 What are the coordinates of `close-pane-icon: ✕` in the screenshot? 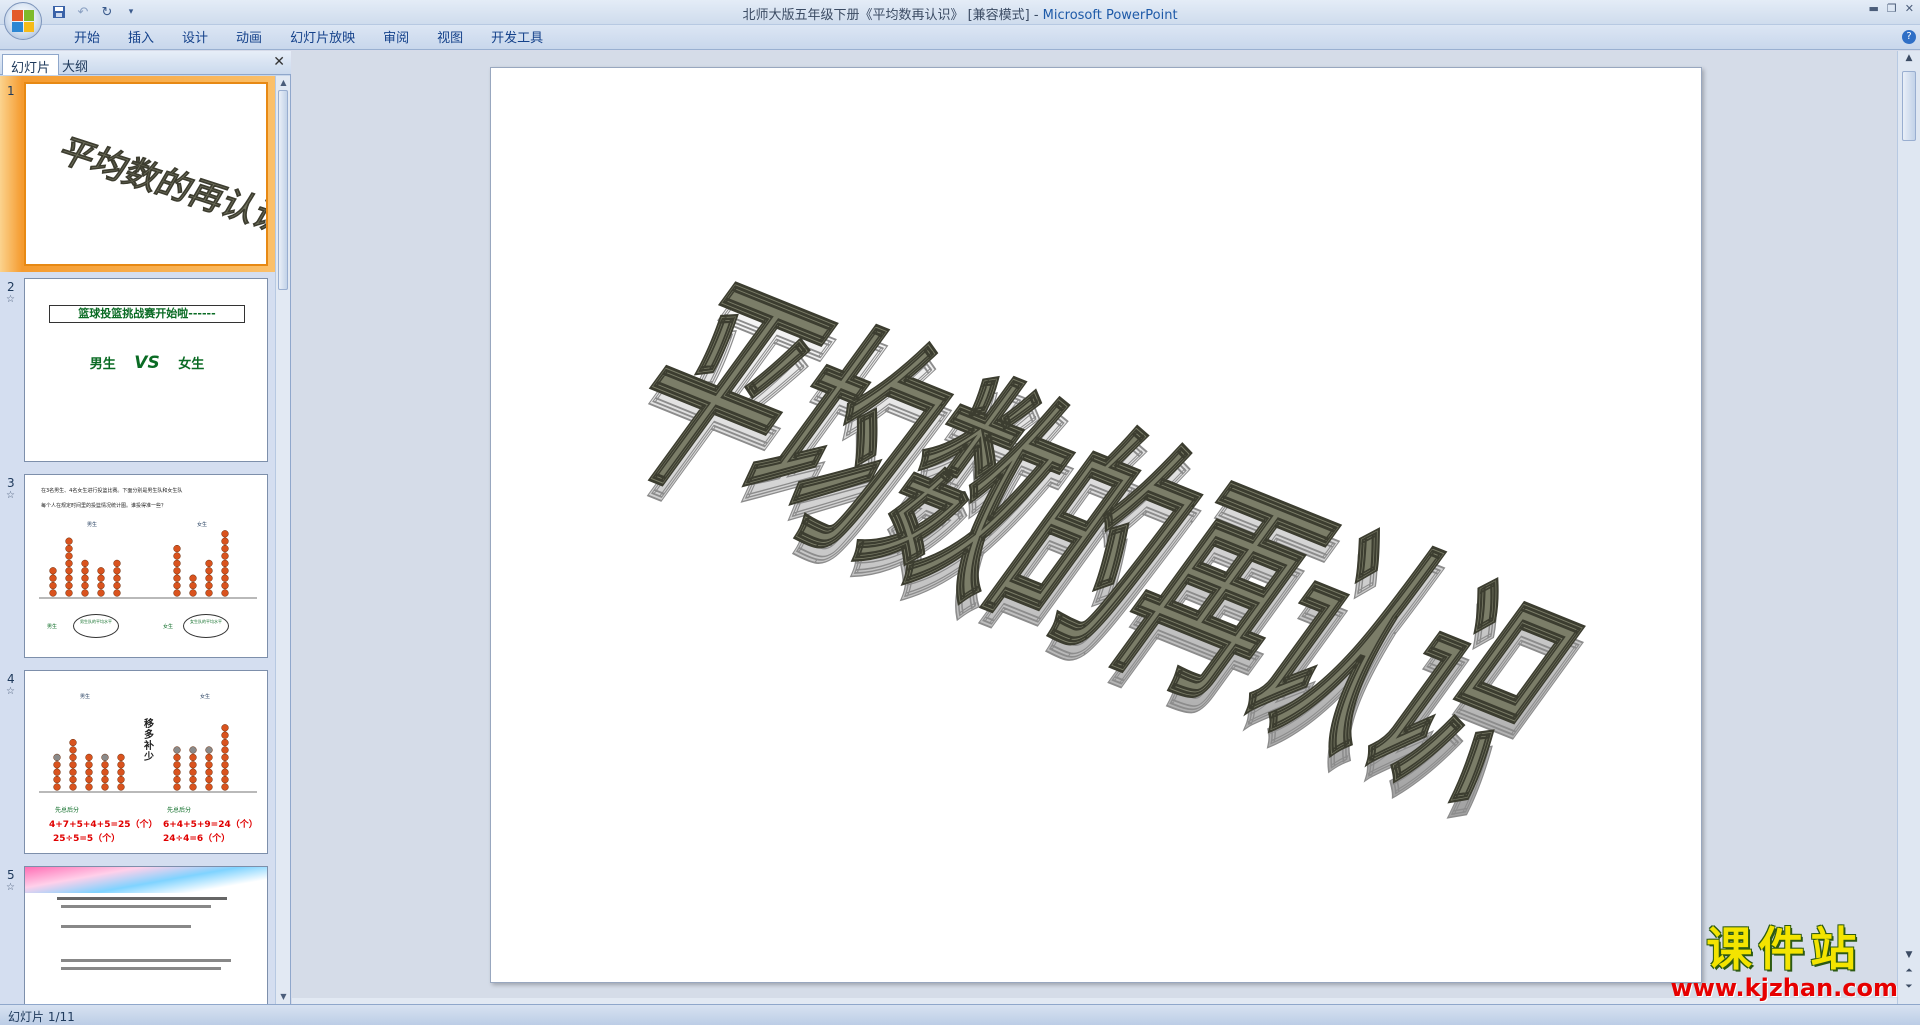 It's located at (279, 62).